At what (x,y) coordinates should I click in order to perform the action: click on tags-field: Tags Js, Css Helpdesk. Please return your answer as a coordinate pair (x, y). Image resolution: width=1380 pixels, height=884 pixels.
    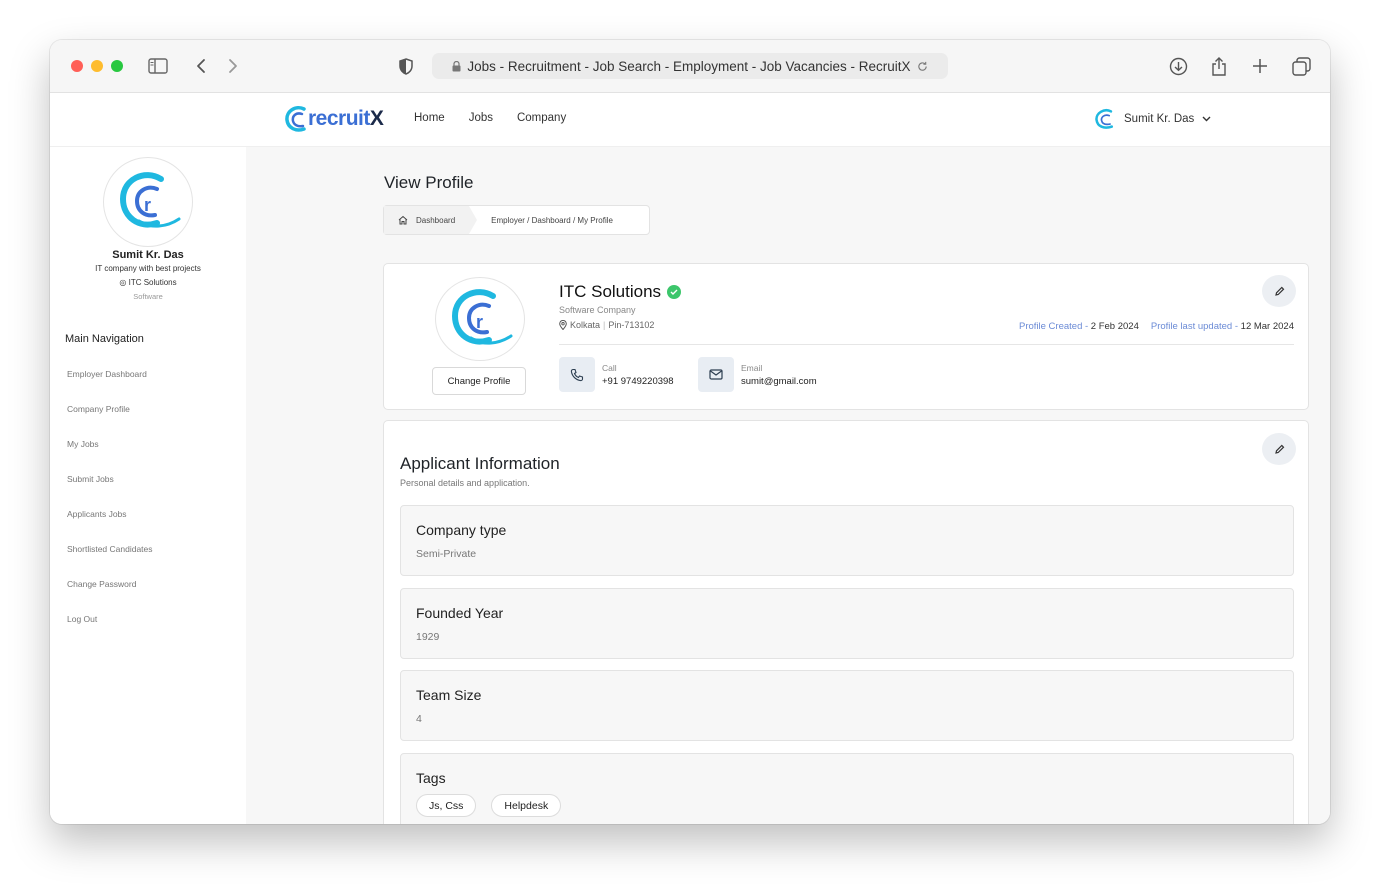
    Looking at the image, I should click on (847, 788).